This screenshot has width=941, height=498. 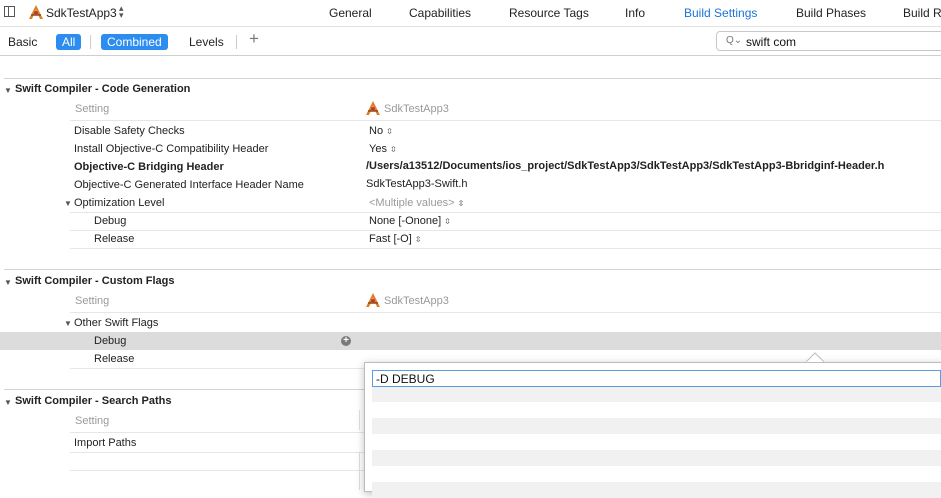 I want to click on levels-view-button: Levels, so click(x=206, y=42).